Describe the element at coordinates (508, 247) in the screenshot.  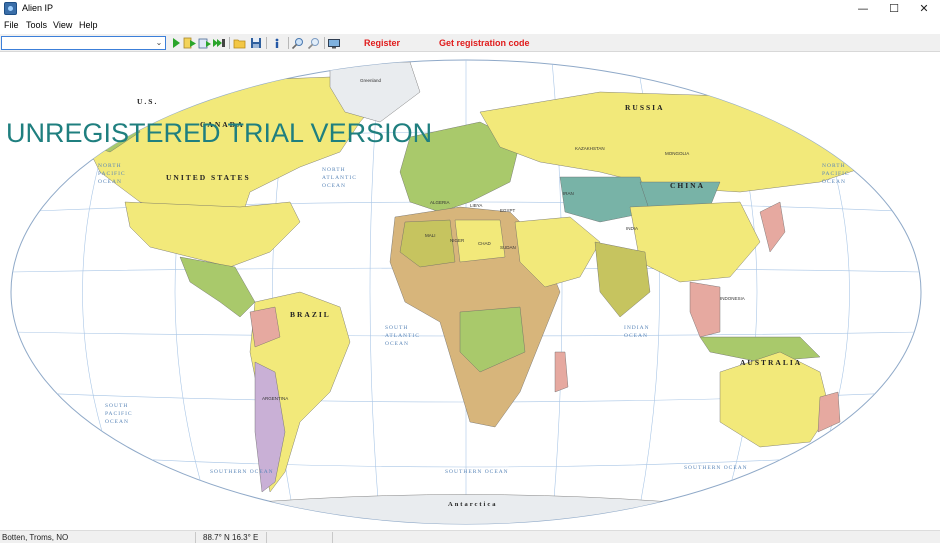
I see `sudan-label: SUDAN` at that location.